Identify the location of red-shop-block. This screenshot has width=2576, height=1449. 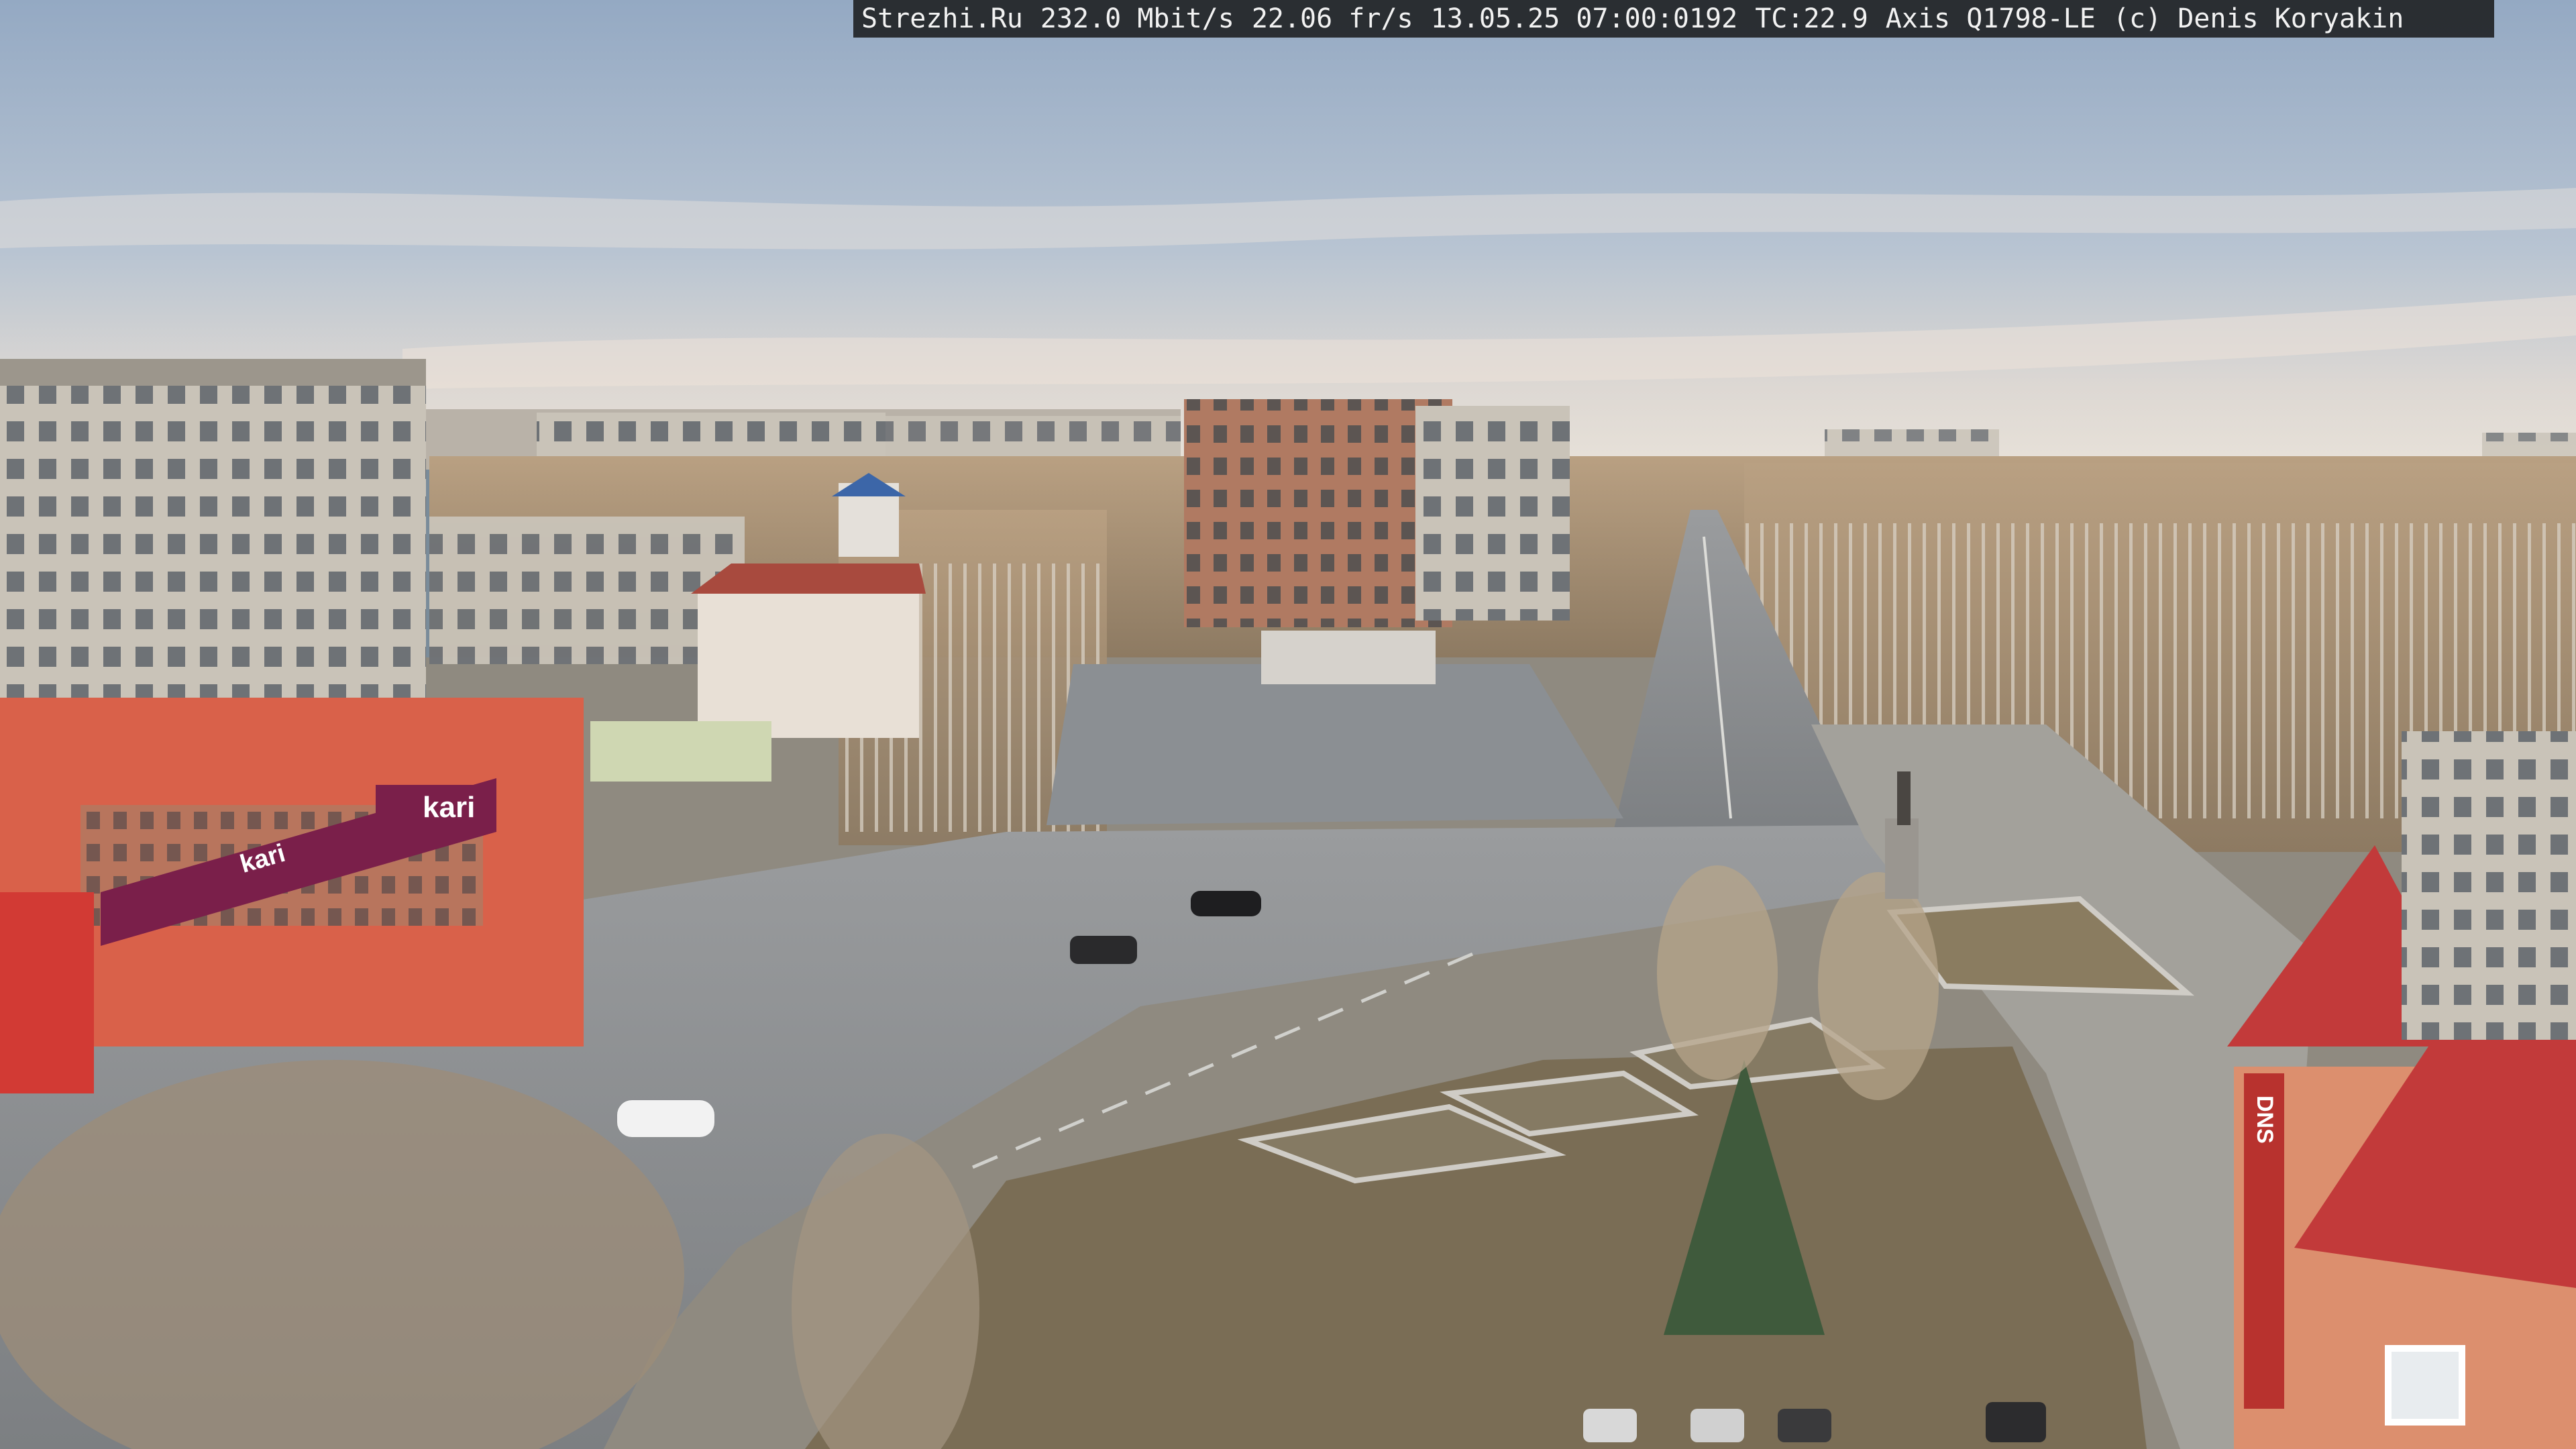
(47, 992).